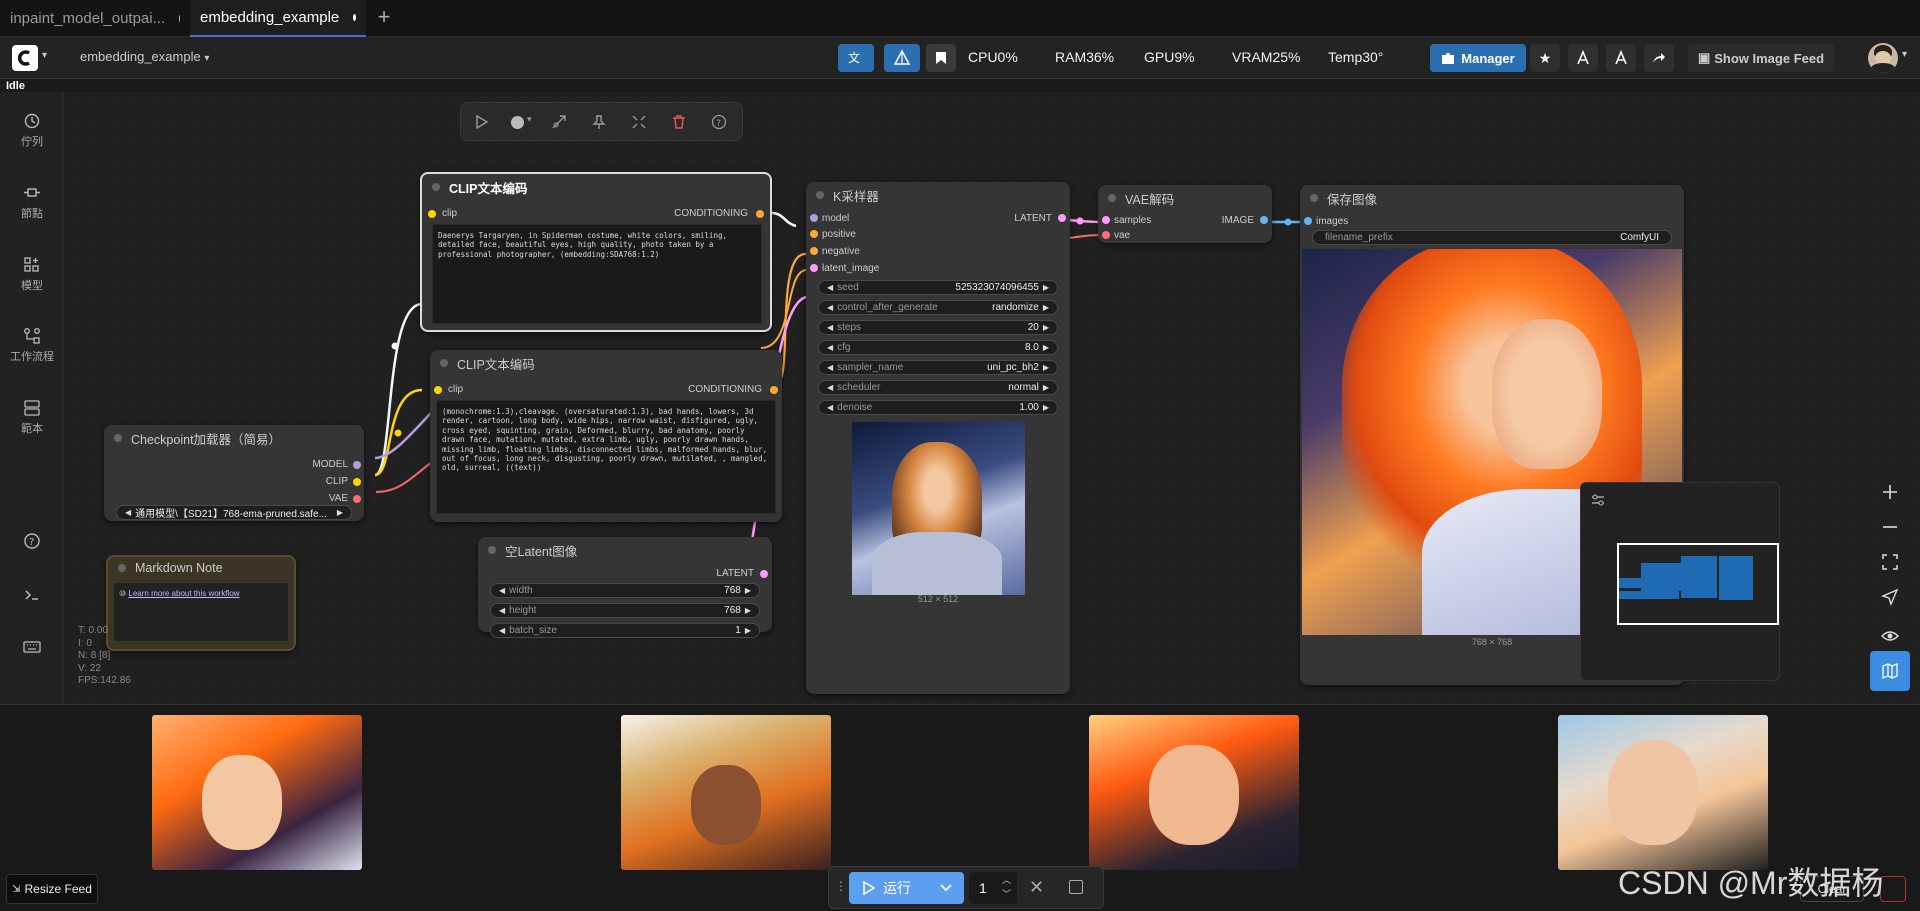  I want to click on decrement-icon: ﹀, so click(1006, 893).